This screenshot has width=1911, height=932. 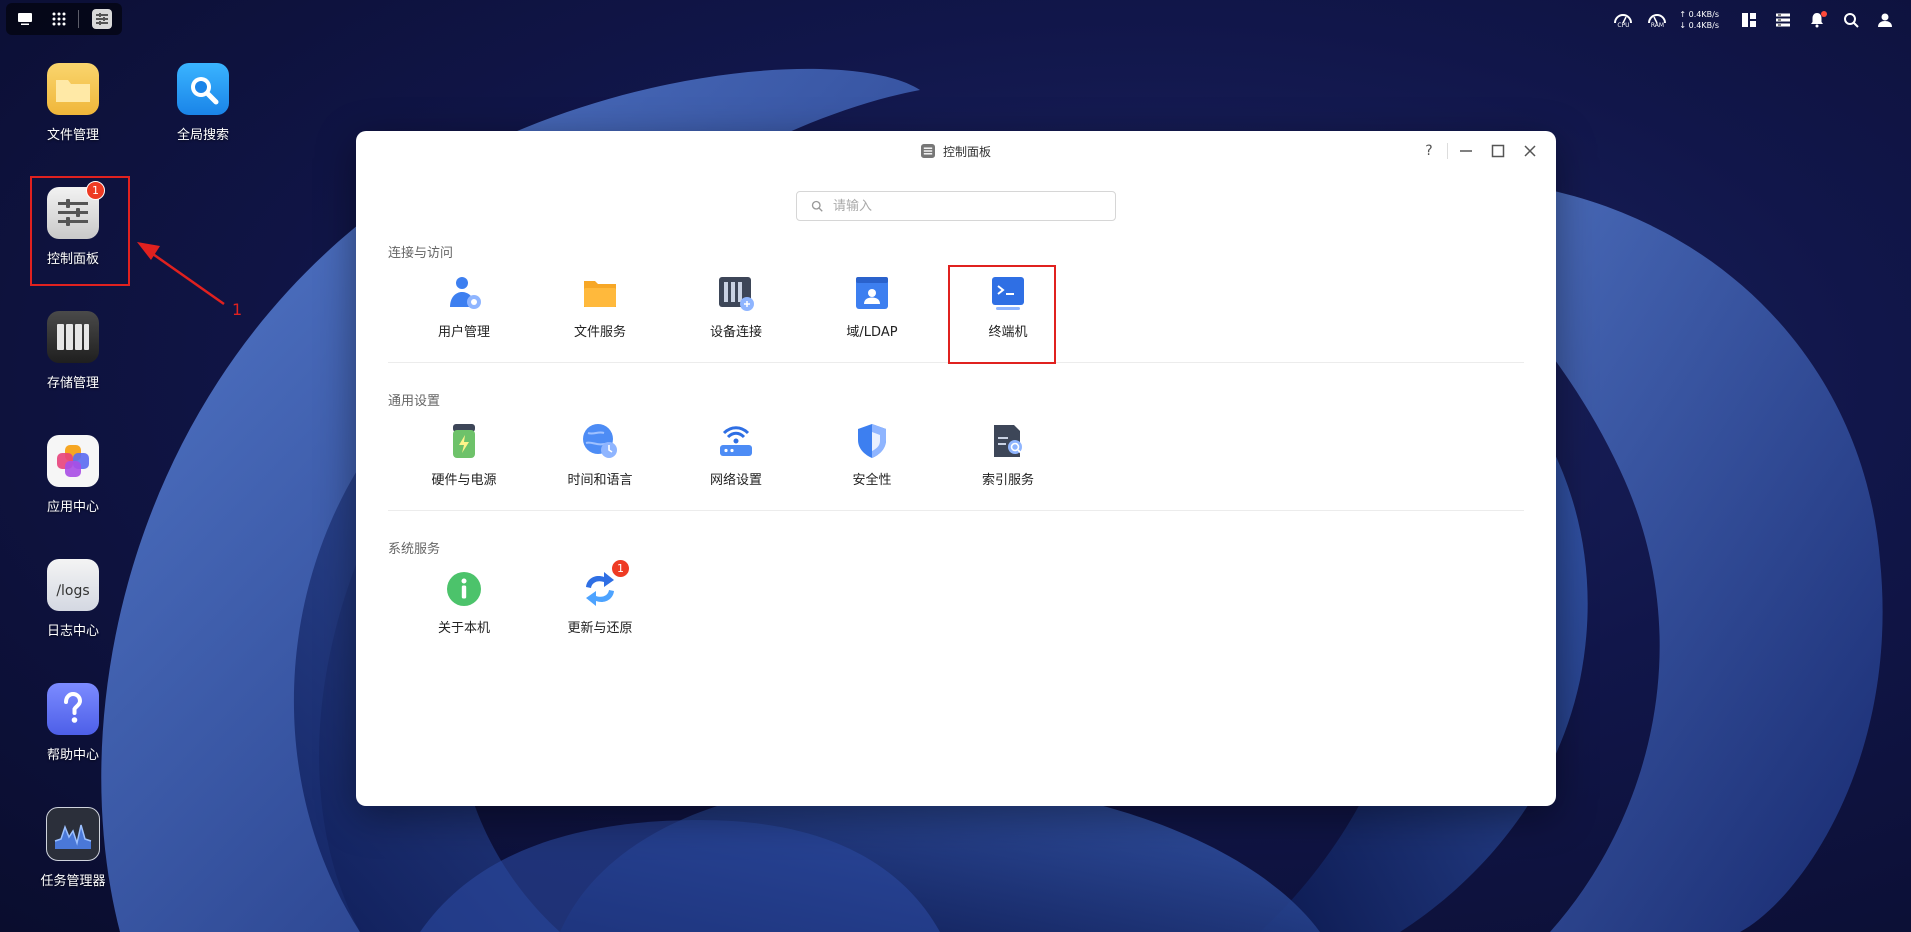 What do you see at coordinates (600, 441) in the screenshot?
I see `time-language-icon` at bounding box center [600, 441].